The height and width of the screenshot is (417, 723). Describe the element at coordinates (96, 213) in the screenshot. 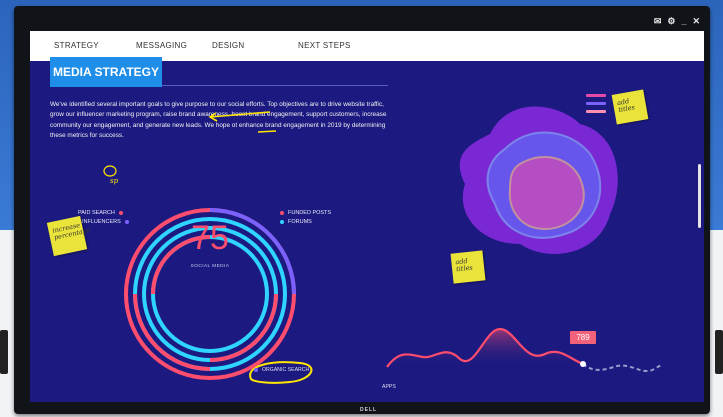

I see `legend-label: PAID SEARCH` at that location.